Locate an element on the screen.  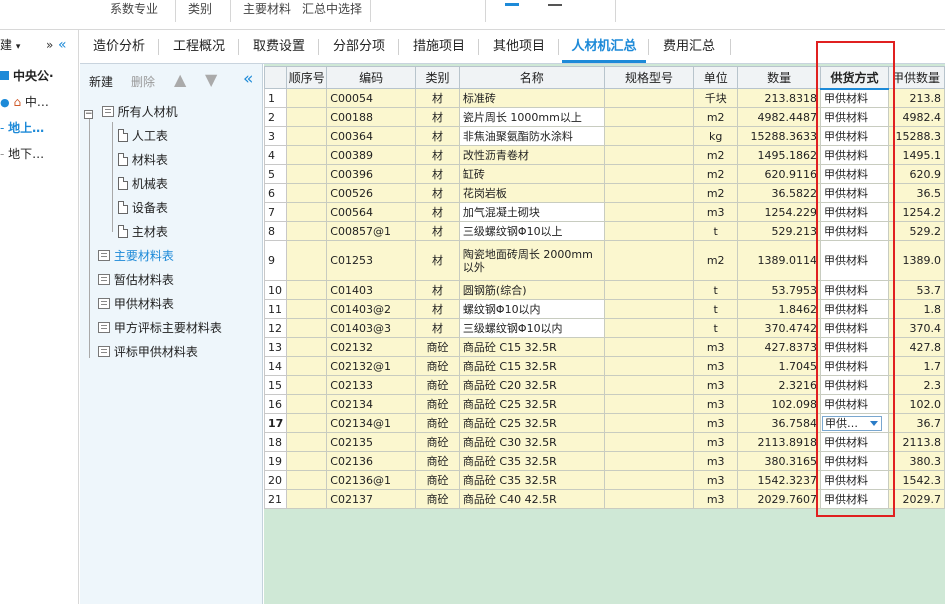
delete-category-button: 删除 is located at coordinates (143, 81).